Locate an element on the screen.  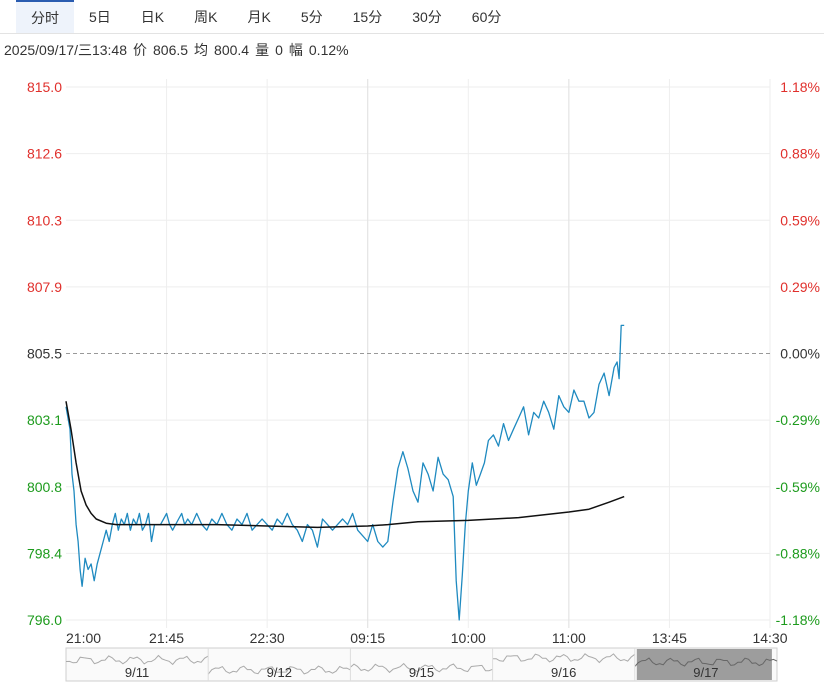
y-tick-right: 0.59% is located at coordinates (800, 220).